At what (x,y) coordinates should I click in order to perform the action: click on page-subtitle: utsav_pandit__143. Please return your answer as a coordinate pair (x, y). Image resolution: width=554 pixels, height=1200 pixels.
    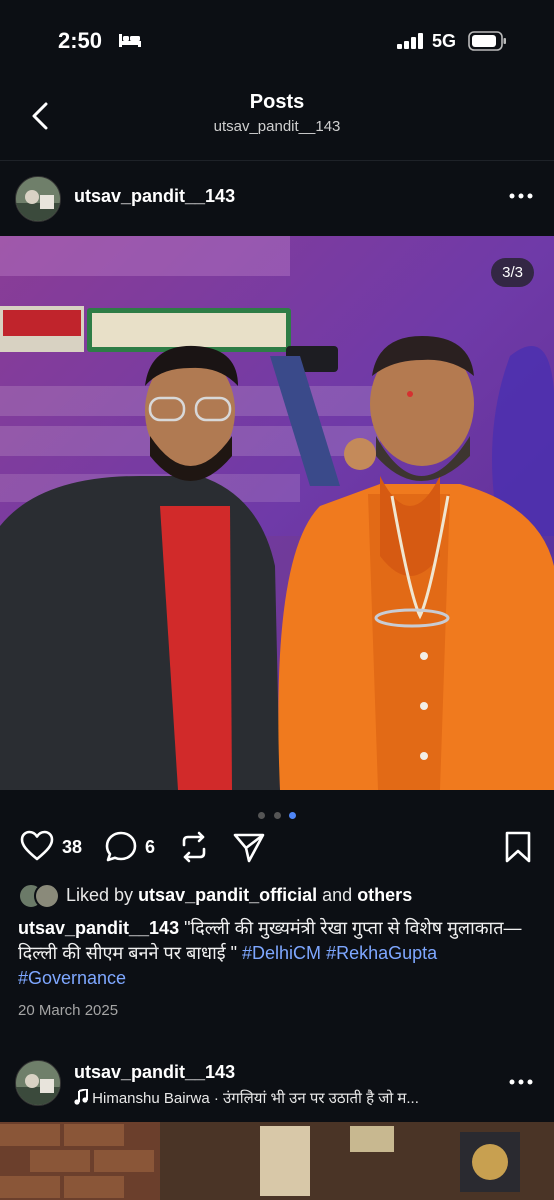
    Looking at the image, I should click on (277, 126).